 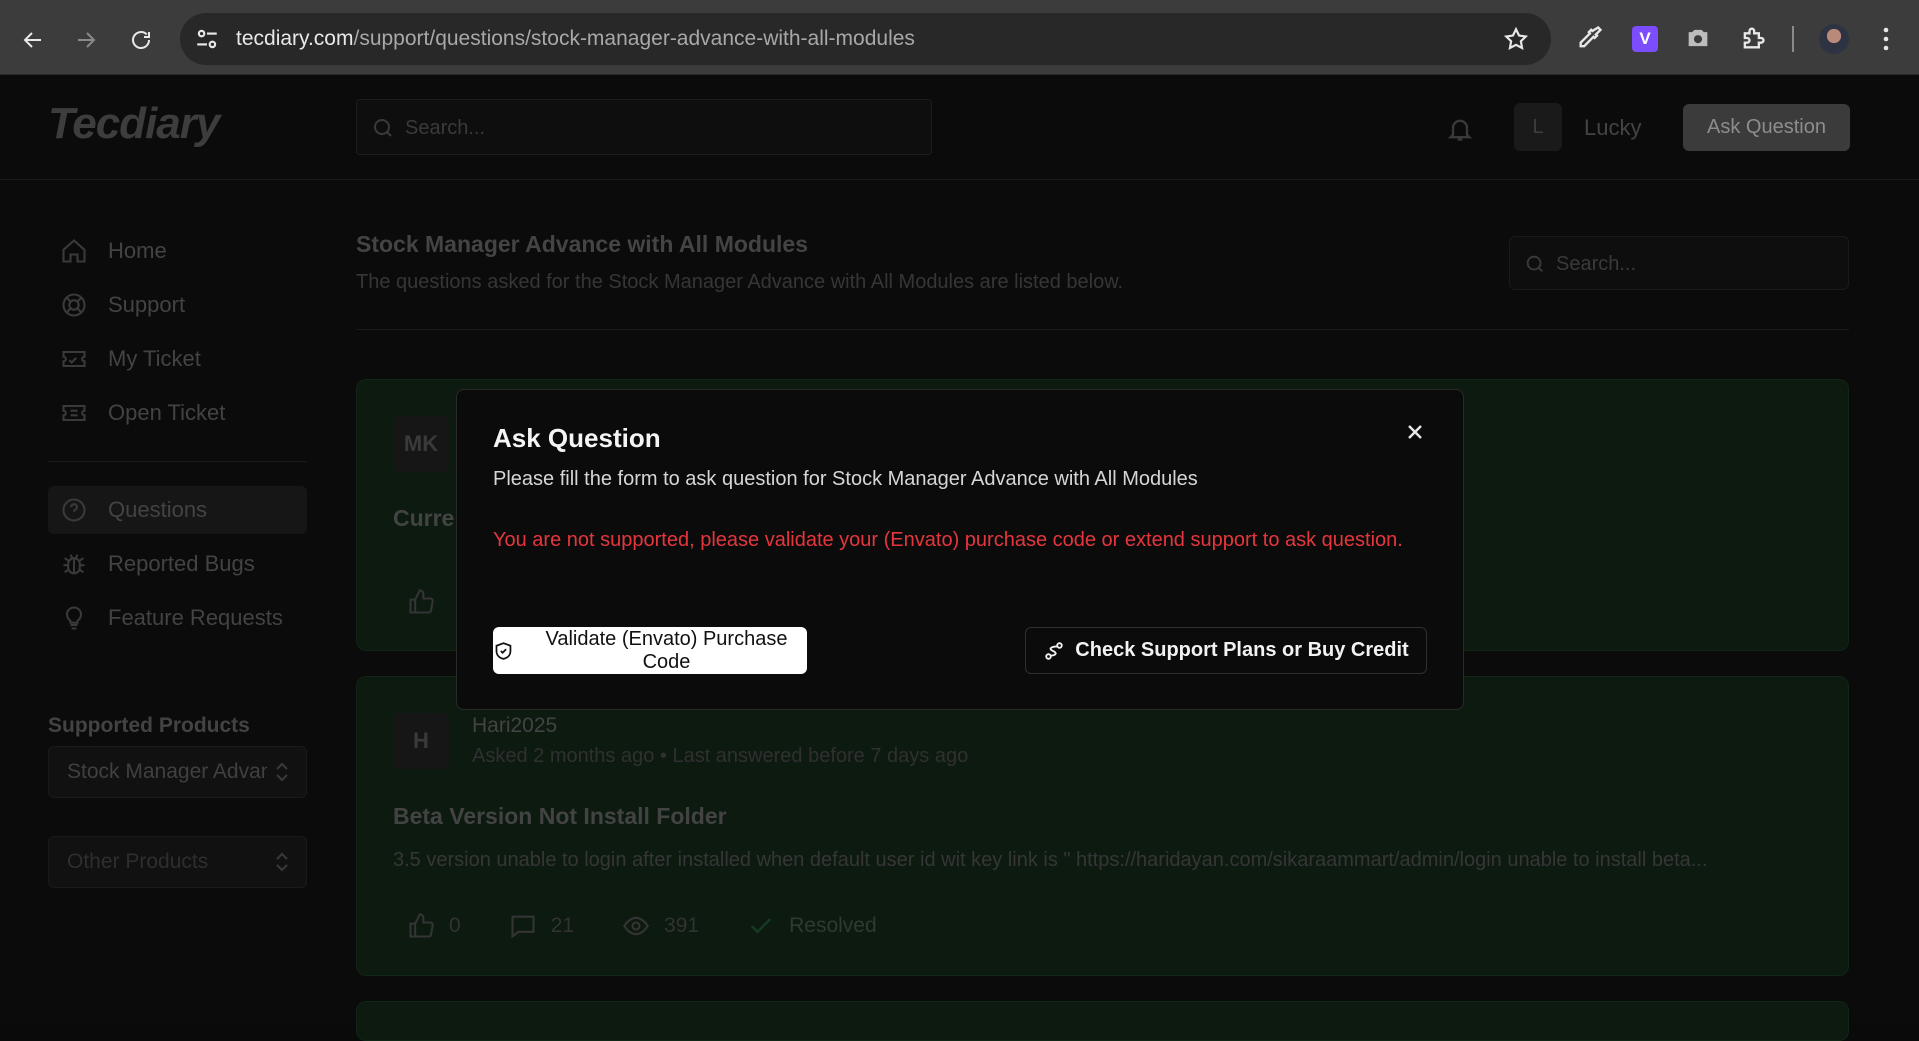 I want to click on sidebar-item-label: Feature Requests, so click(x=195, y=617).